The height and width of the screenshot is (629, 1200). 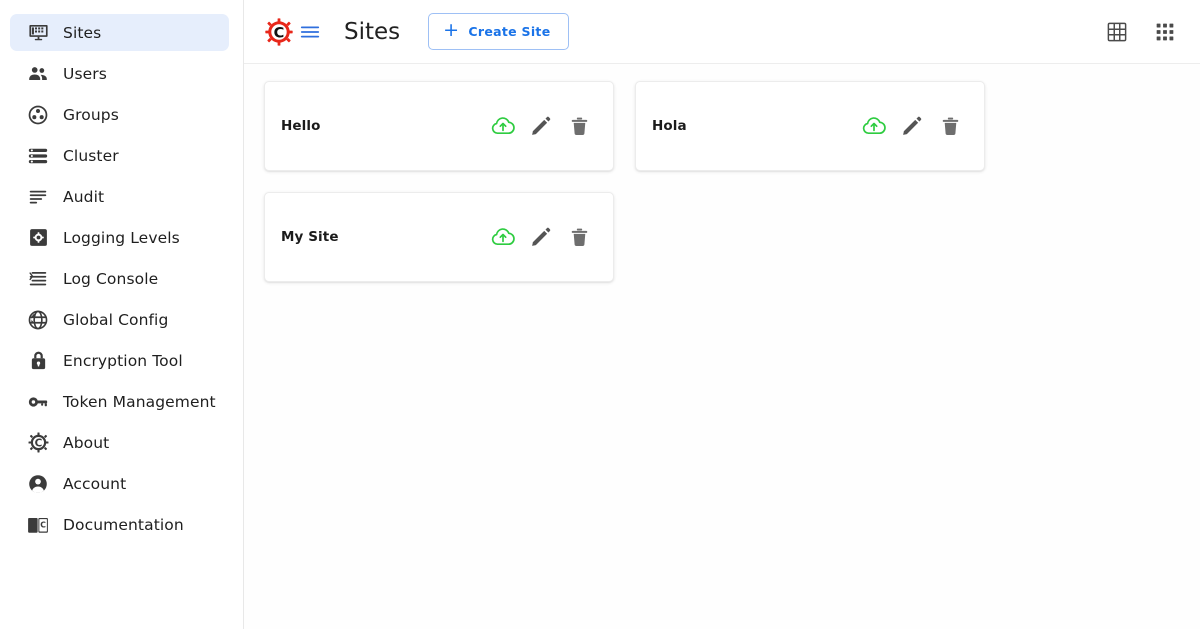 I want to click on sidebar-item-label: Global Config, so click(x=116, y=319).